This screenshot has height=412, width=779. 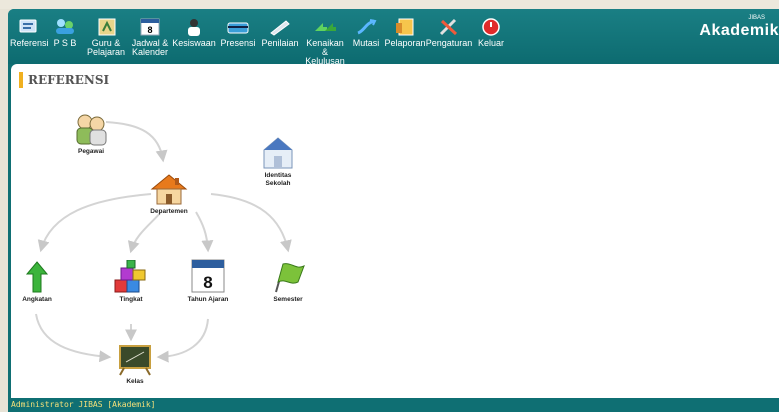 What do you see at coordinates (208, 299) in the screenshot?
I see `node-tahun-label: Tahun Ajaran` at bounding box center [208, 299].